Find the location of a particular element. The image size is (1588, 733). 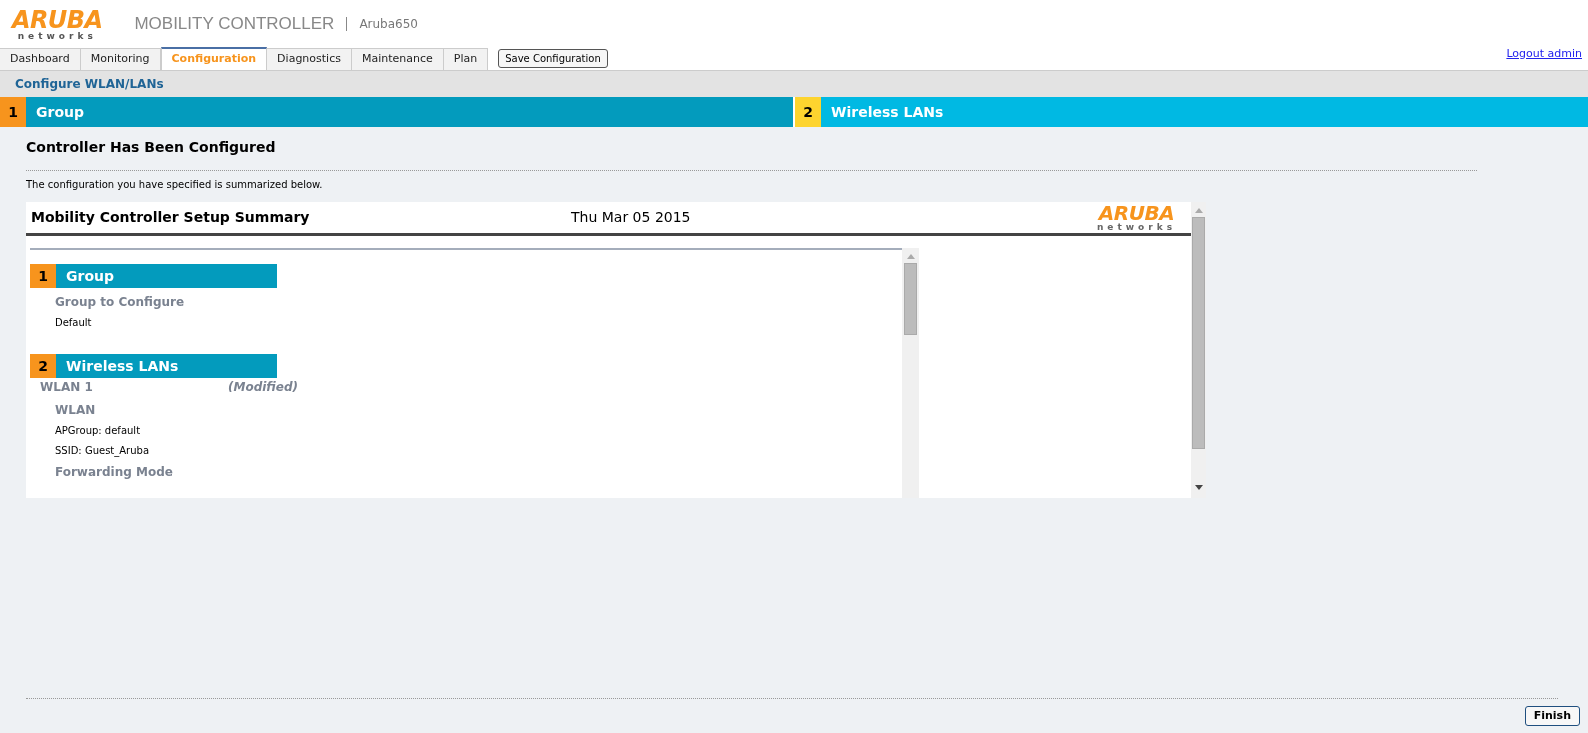

wlan-status: (Modified) is located at coordinates (262, 387).